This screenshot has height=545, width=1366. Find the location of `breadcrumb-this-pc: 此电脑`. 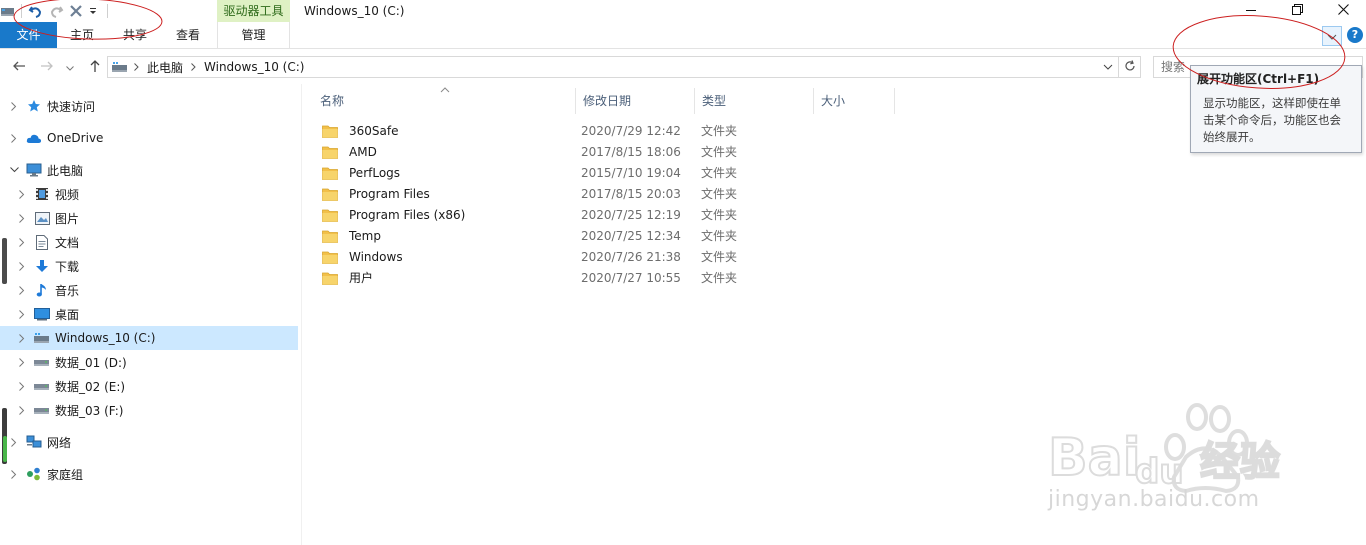

breadcrumb-this-pc: 此电脑 is located at coordinates (165, 67).